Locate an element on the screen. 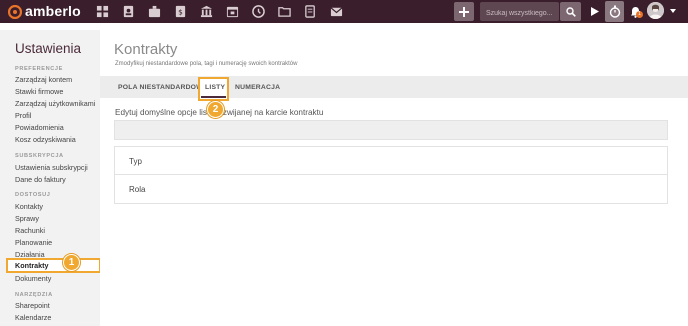 The width and height of the screenshot is (688, 326). timer-button is located at coordinates (614, 11).